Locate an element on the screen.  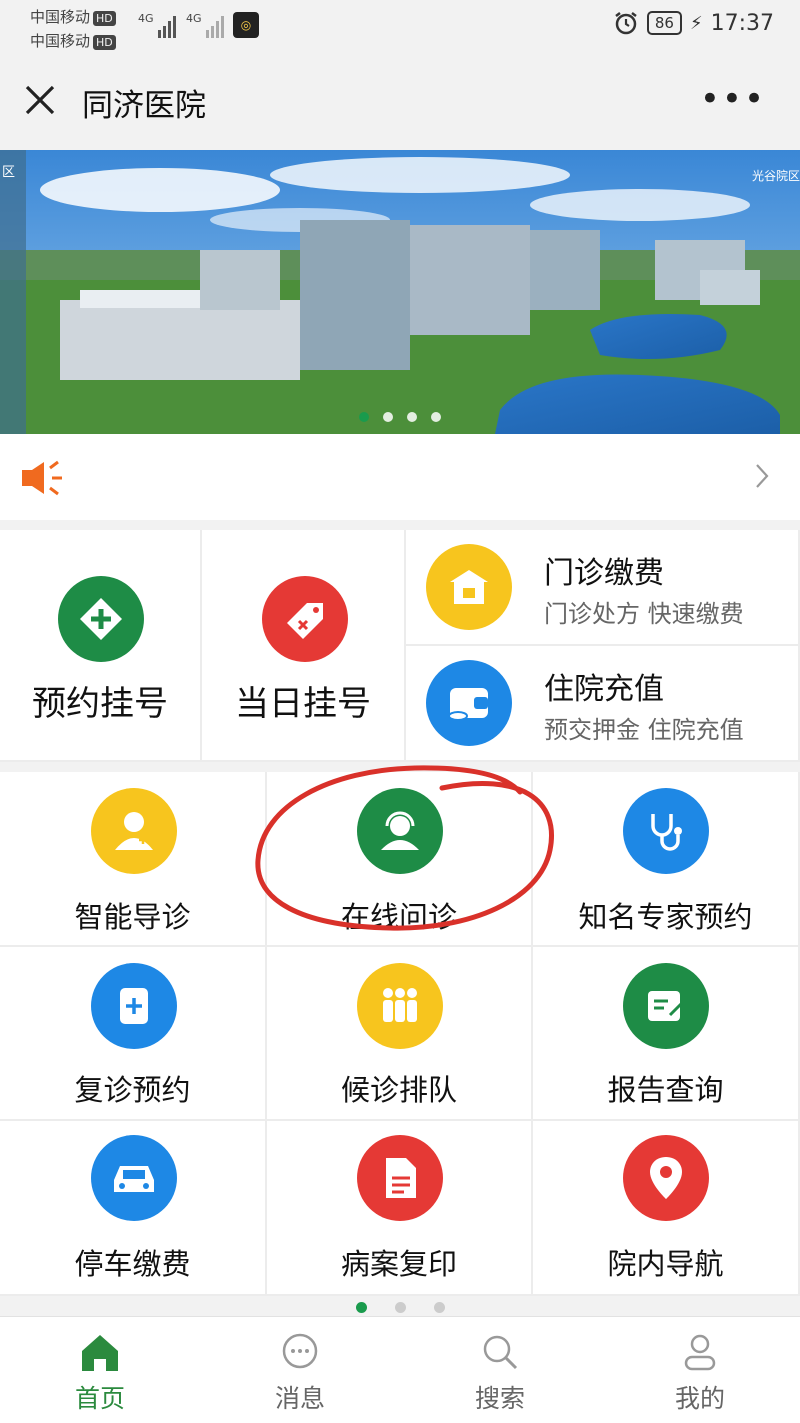
plus-badge-icon is located at coordinates (101, 619).